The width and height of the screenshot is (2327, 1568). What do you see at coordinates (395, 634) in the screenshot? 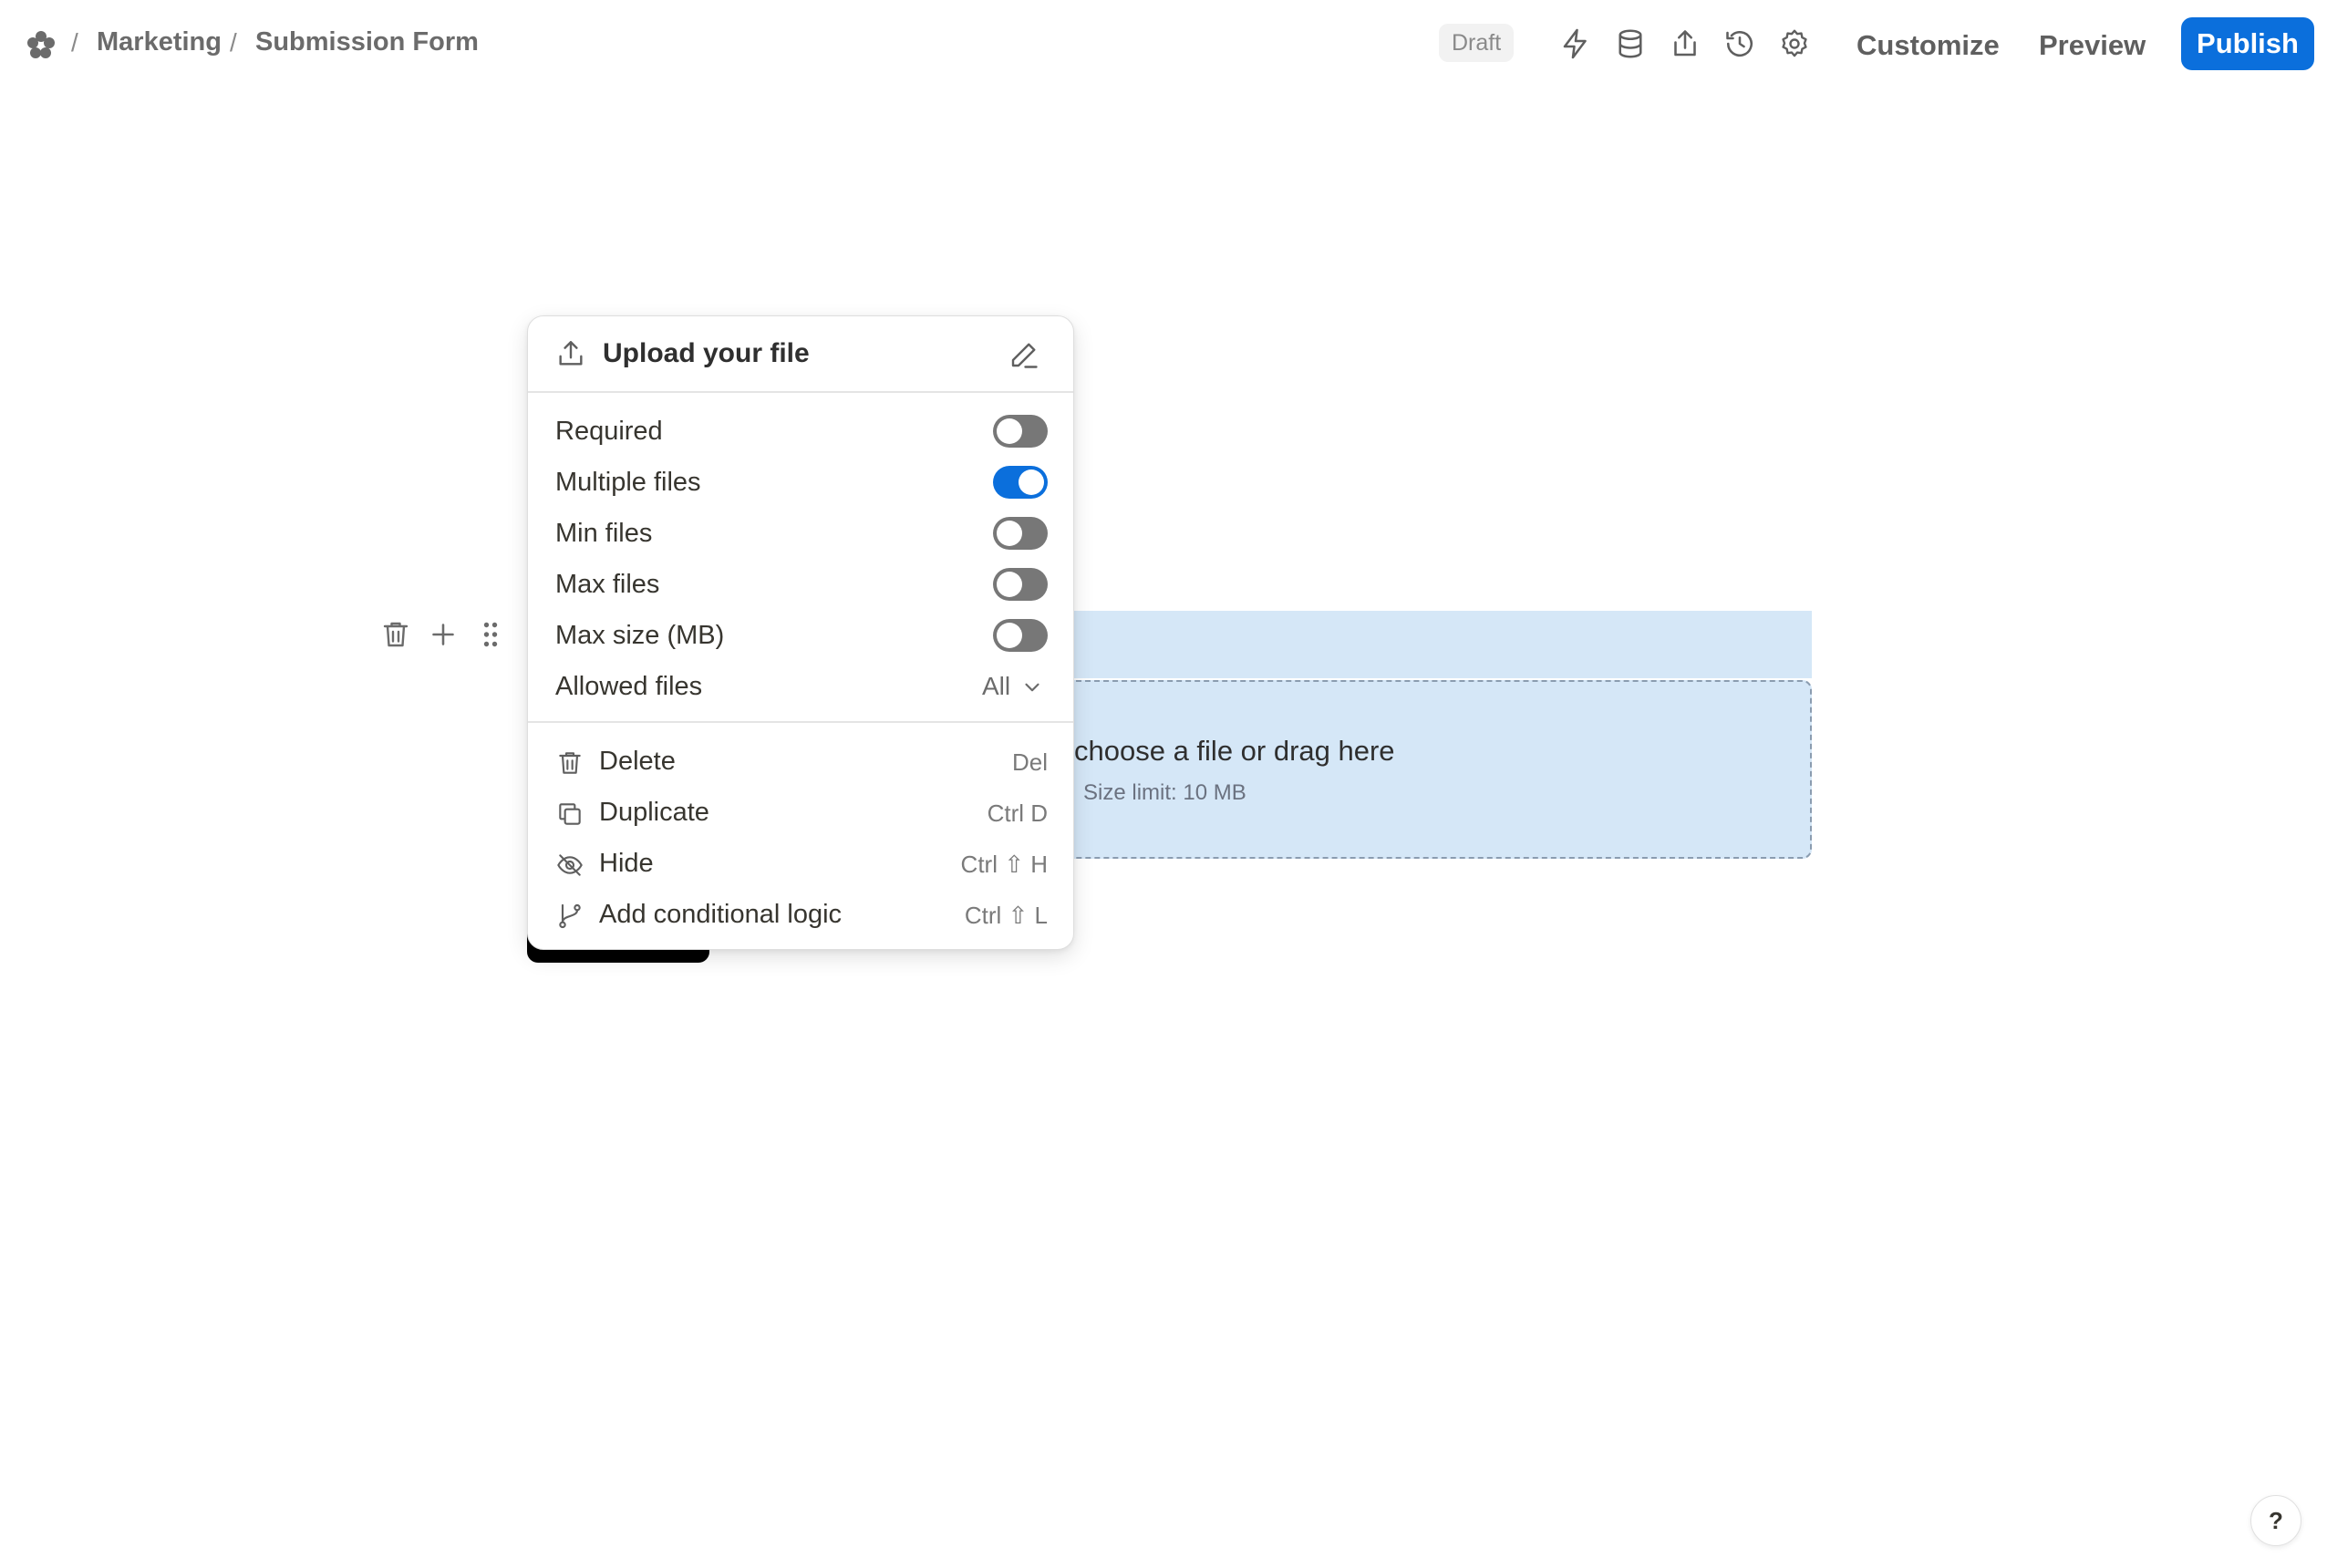
I see `delete-block-trash-icon` at bounding box center [395, 634].